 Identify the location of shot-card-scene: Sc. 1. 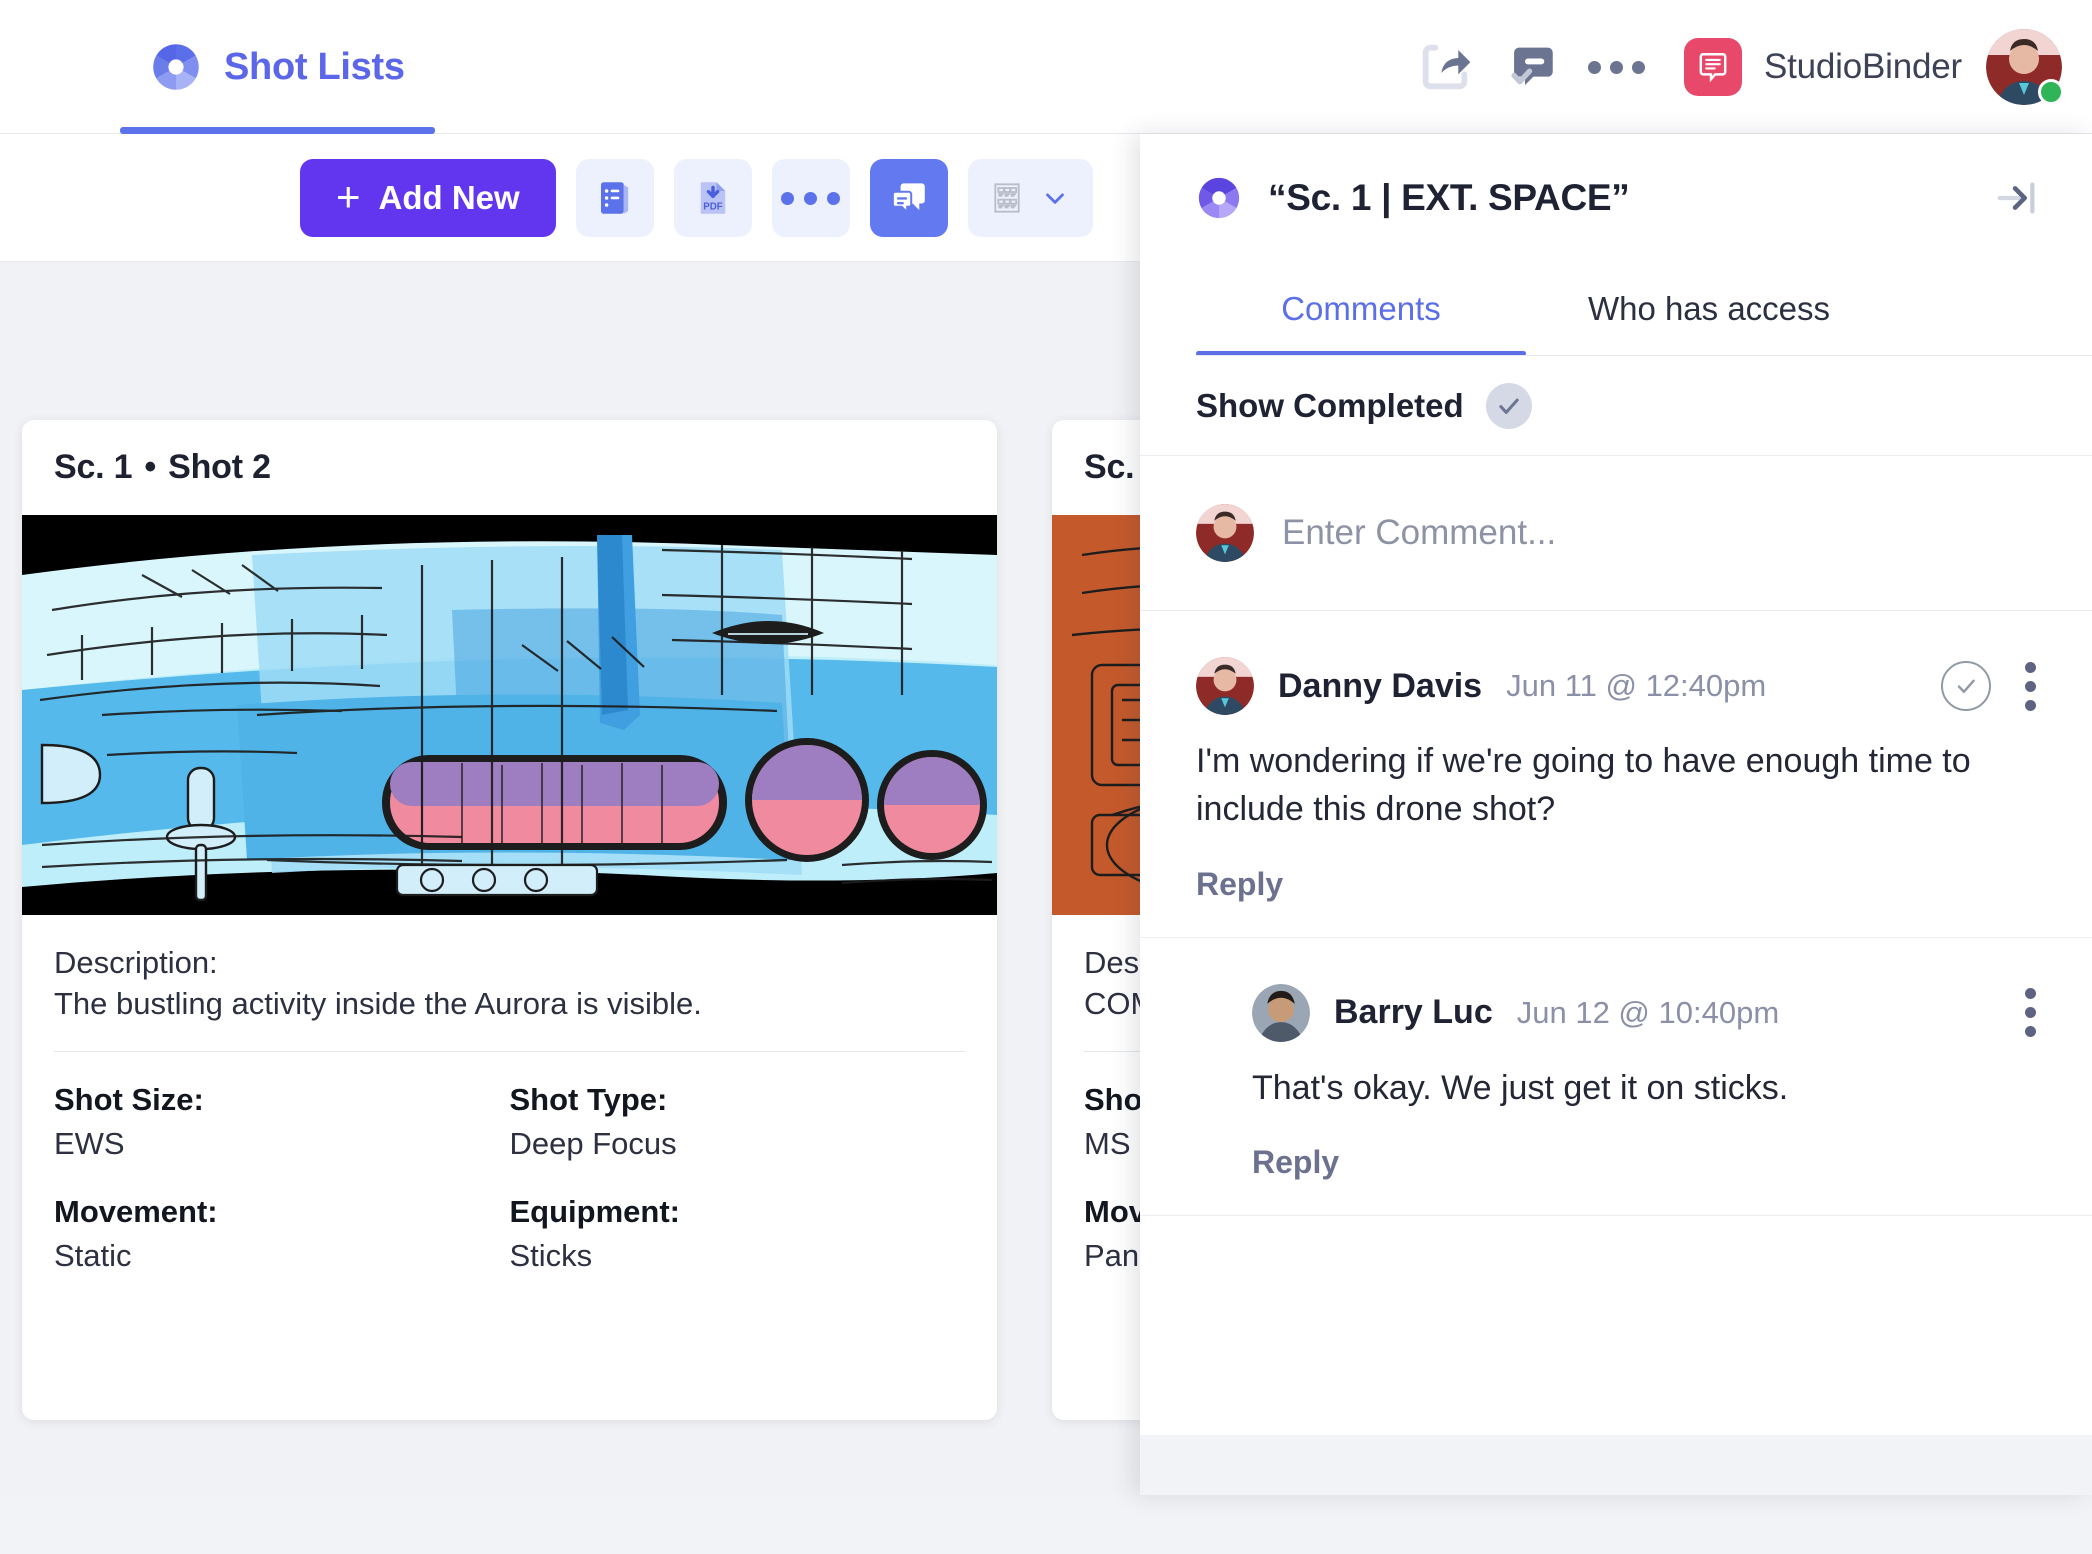
(93, 467).